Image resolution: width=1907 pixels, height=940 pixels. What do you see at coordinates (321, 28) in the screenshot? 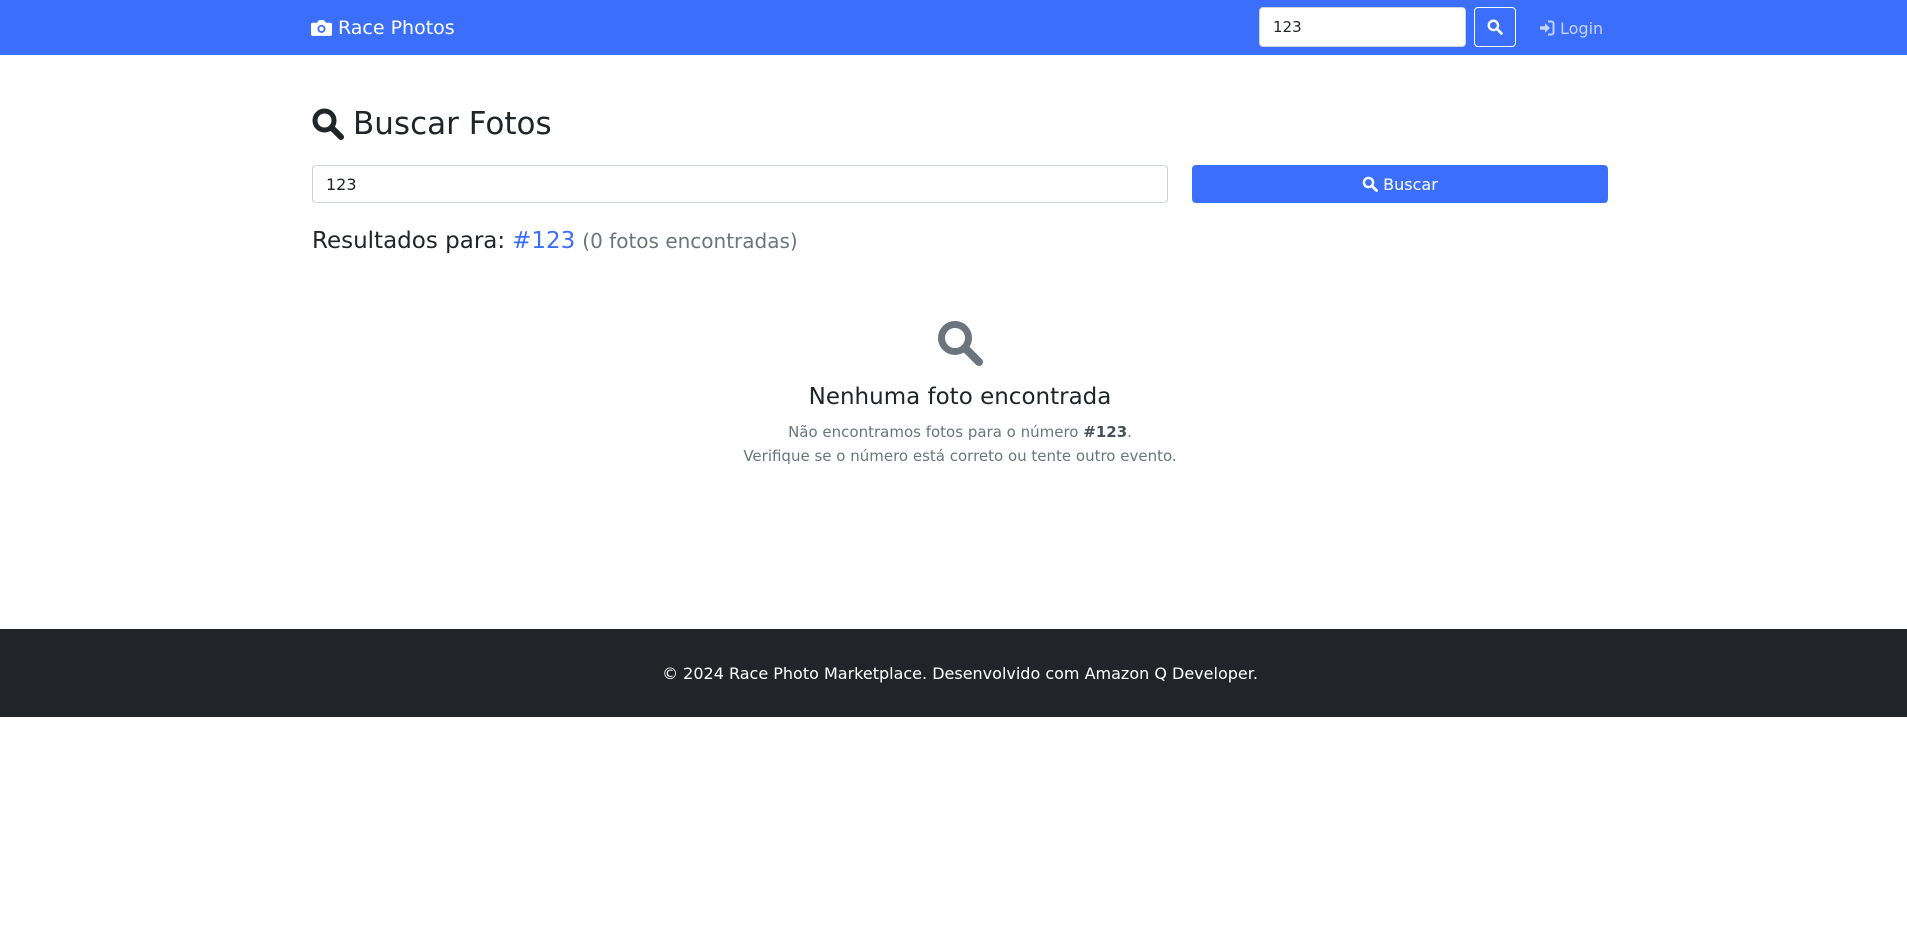
I see `camera-icon` at bounding box center [321, 28].